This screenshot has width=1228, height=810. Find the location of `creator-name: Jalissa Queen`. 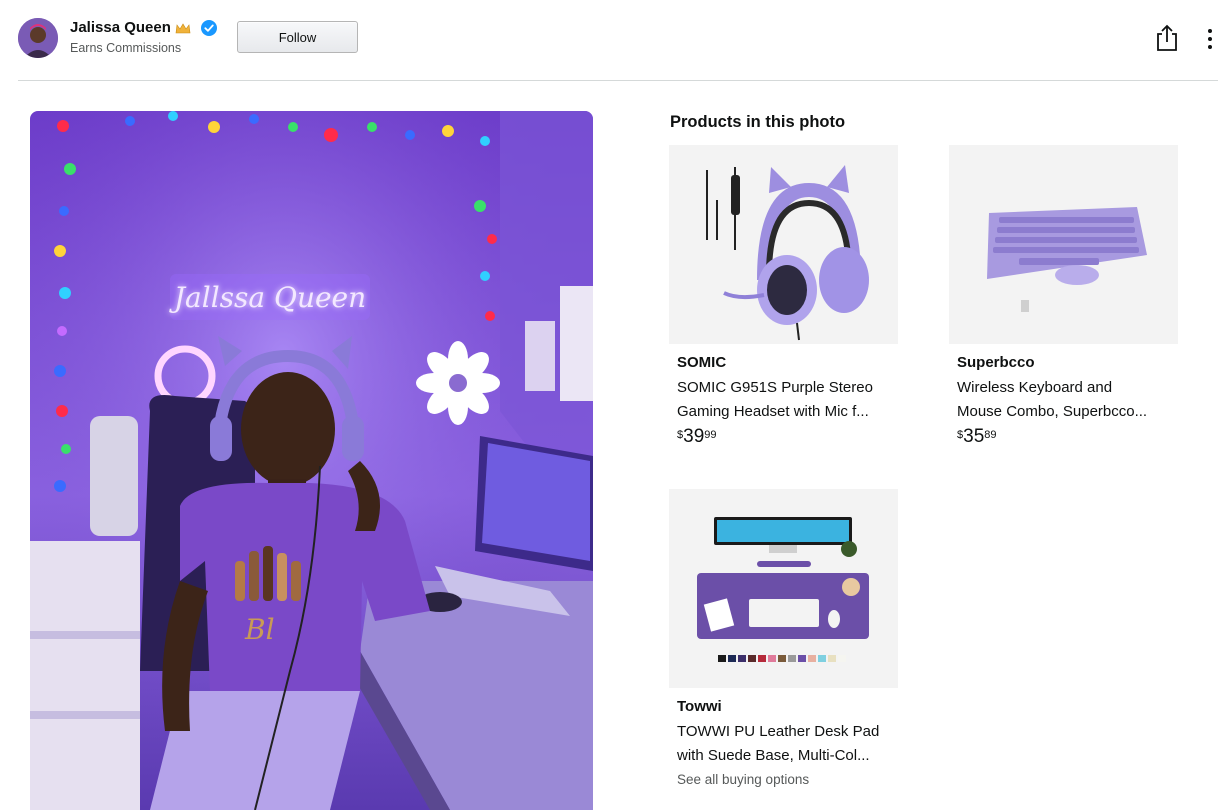

creator-name: Jalissa Queen is located at coordinates (120, 27).